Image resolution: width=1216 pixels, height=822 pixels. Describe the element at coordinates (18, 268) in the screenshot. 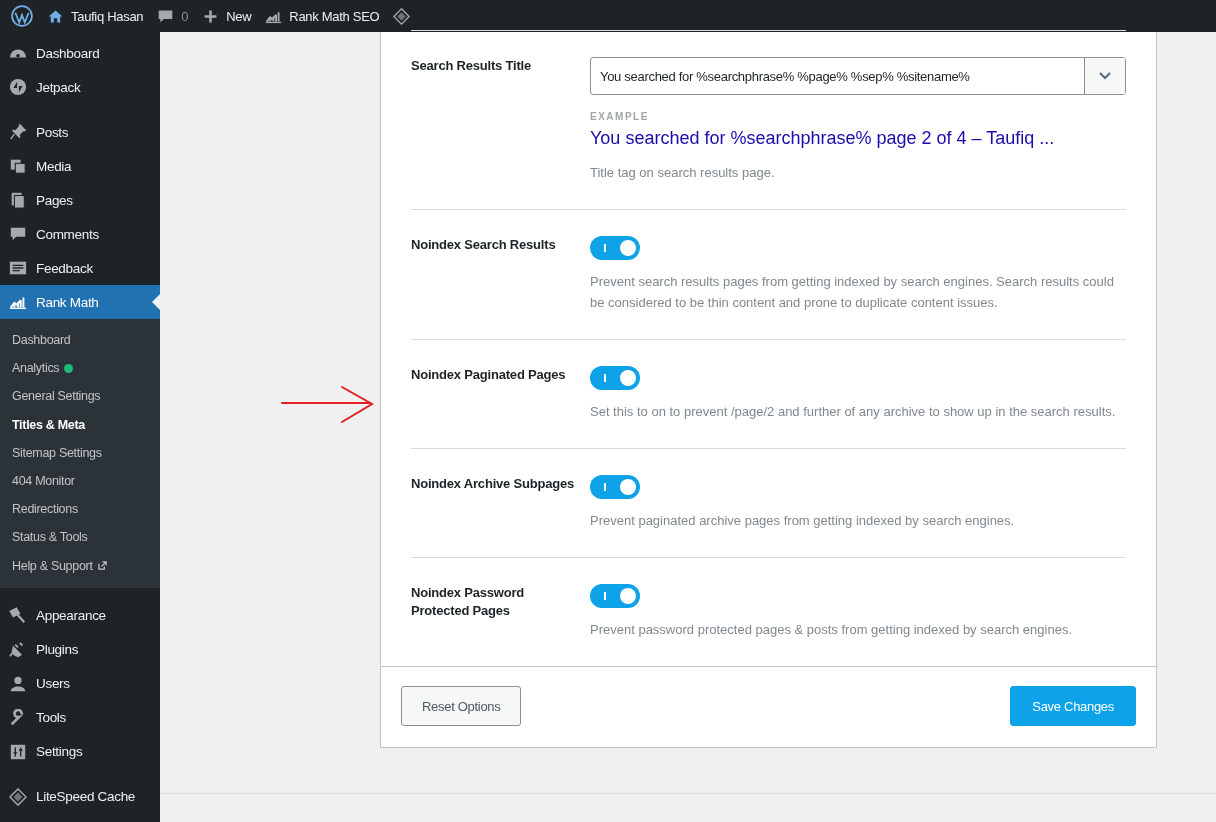

I see `form-icon` at that location.